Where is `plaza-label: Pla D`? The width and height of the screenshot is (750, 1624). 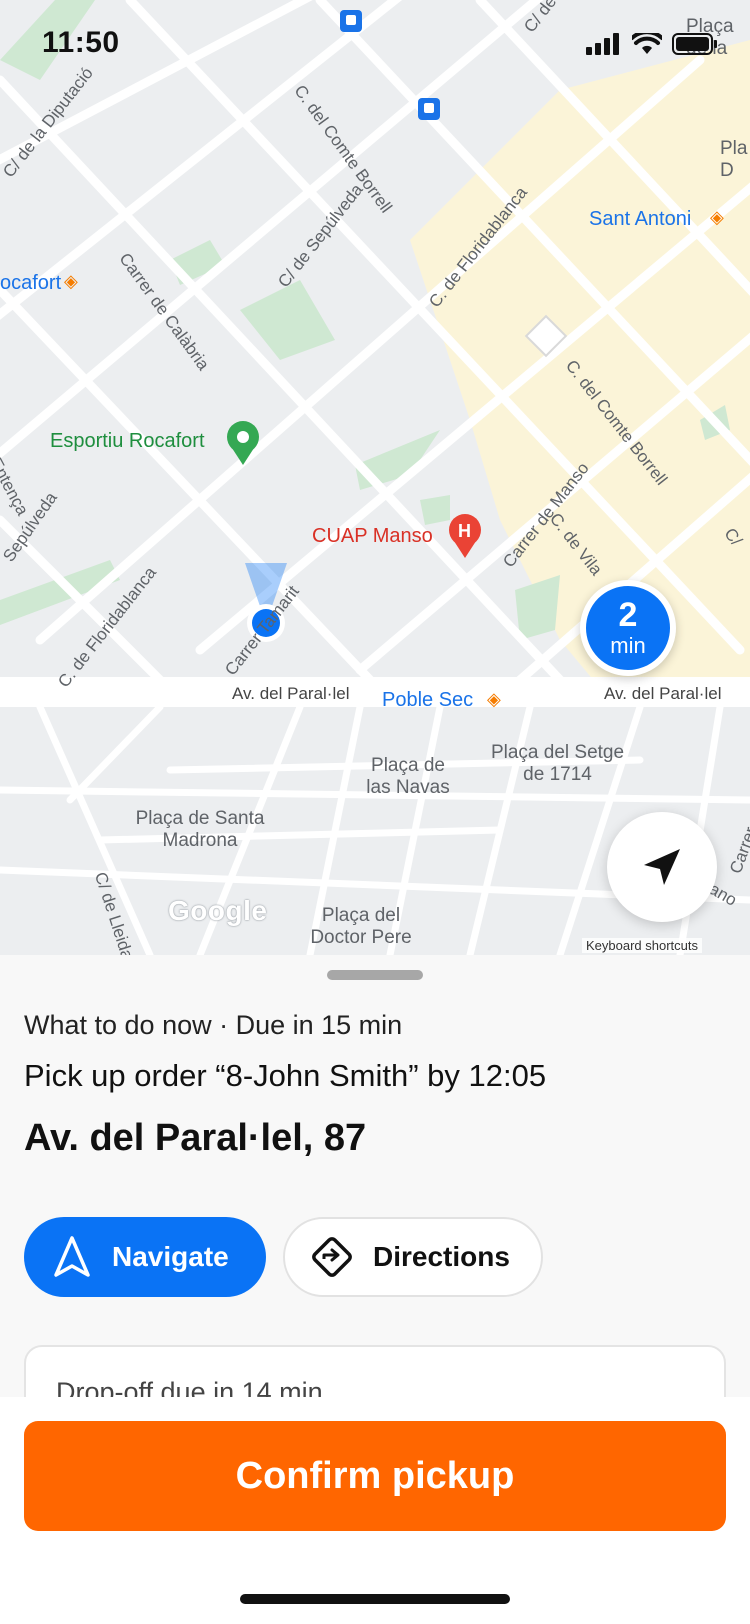
plaza-label: Pla D is located at coordinates (734, 159).